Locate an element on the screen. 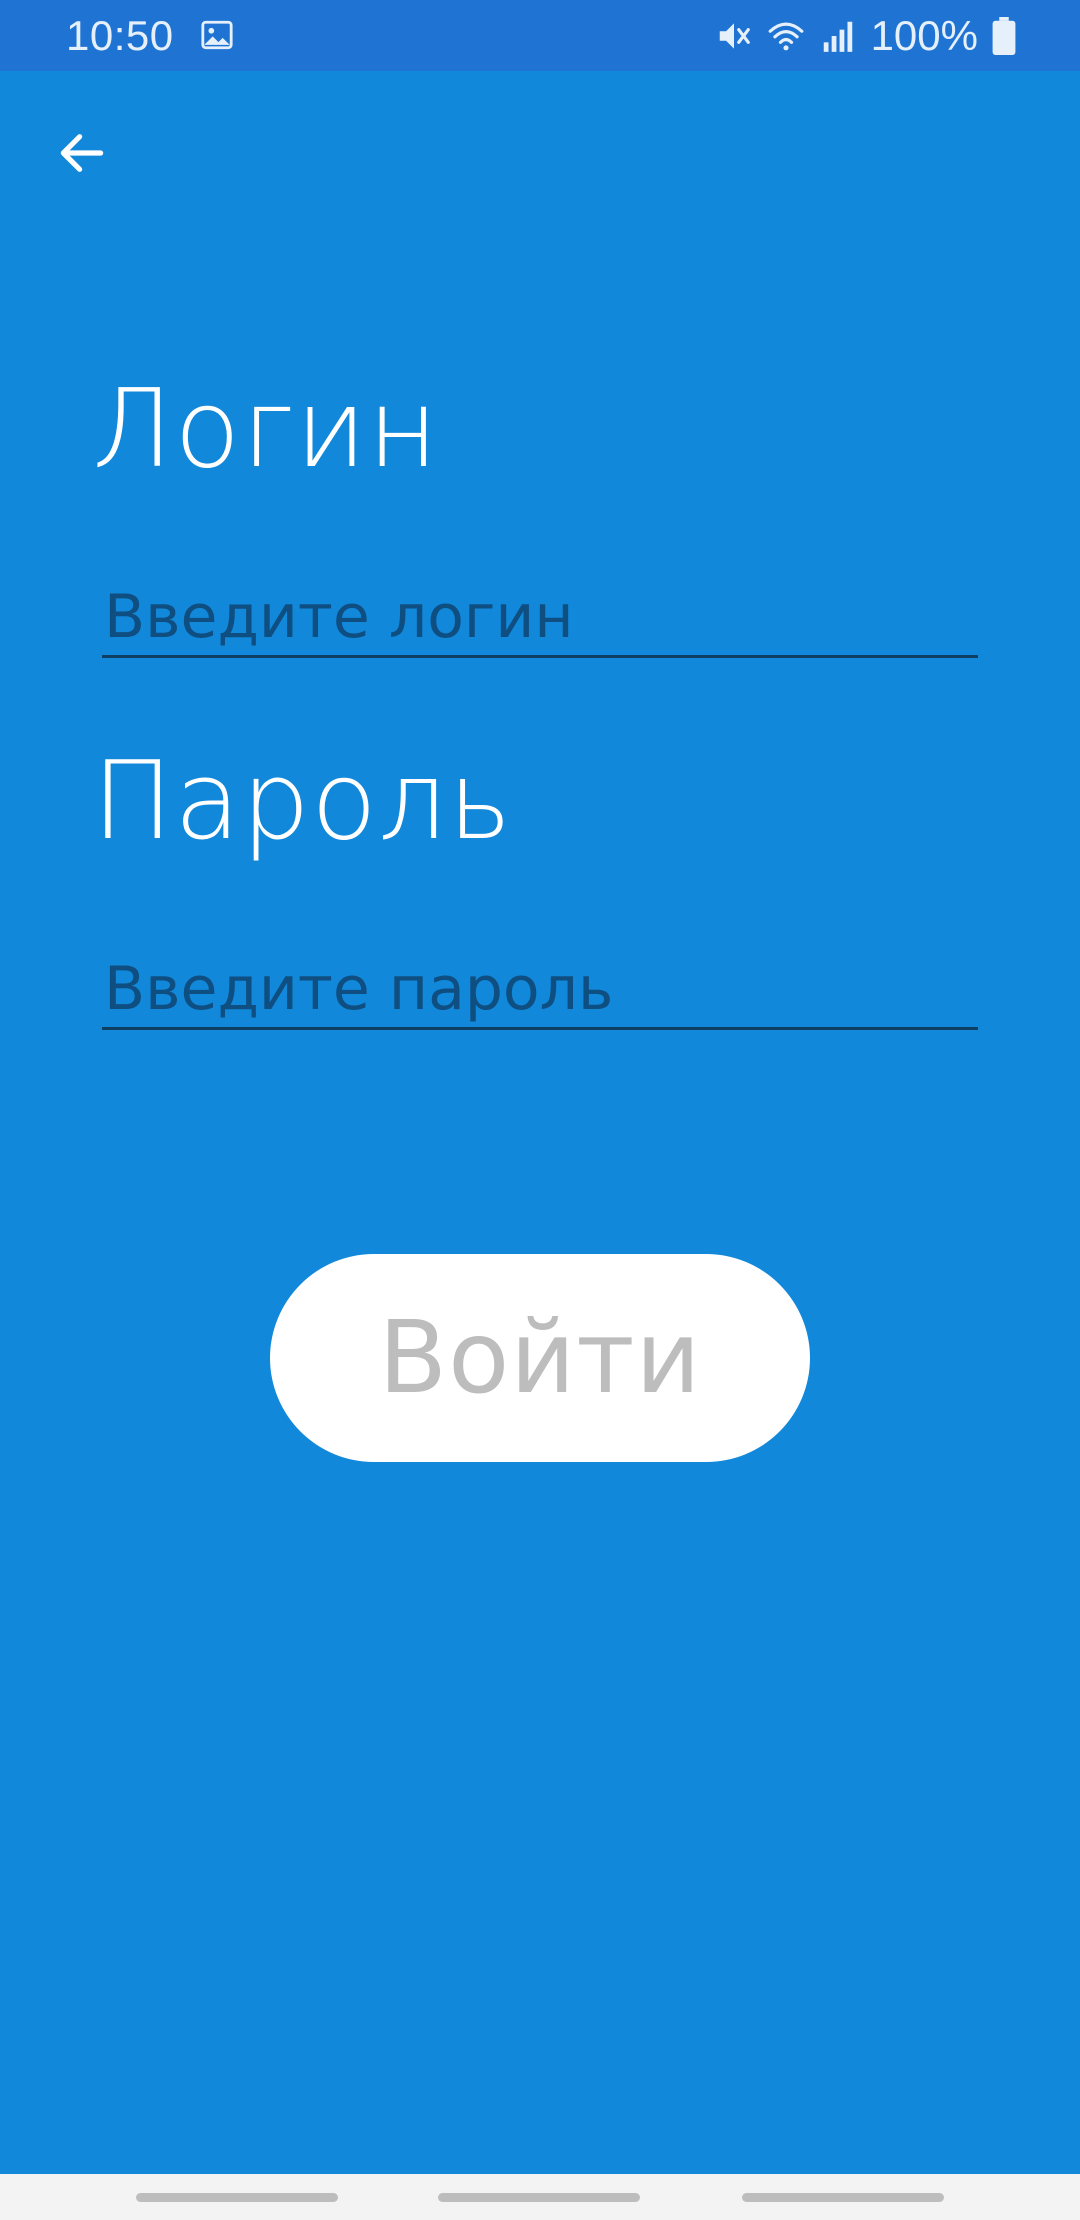 This screenshot has height=2220, width=1080. status-time: 10:50 is located at coordinates (120, 35).